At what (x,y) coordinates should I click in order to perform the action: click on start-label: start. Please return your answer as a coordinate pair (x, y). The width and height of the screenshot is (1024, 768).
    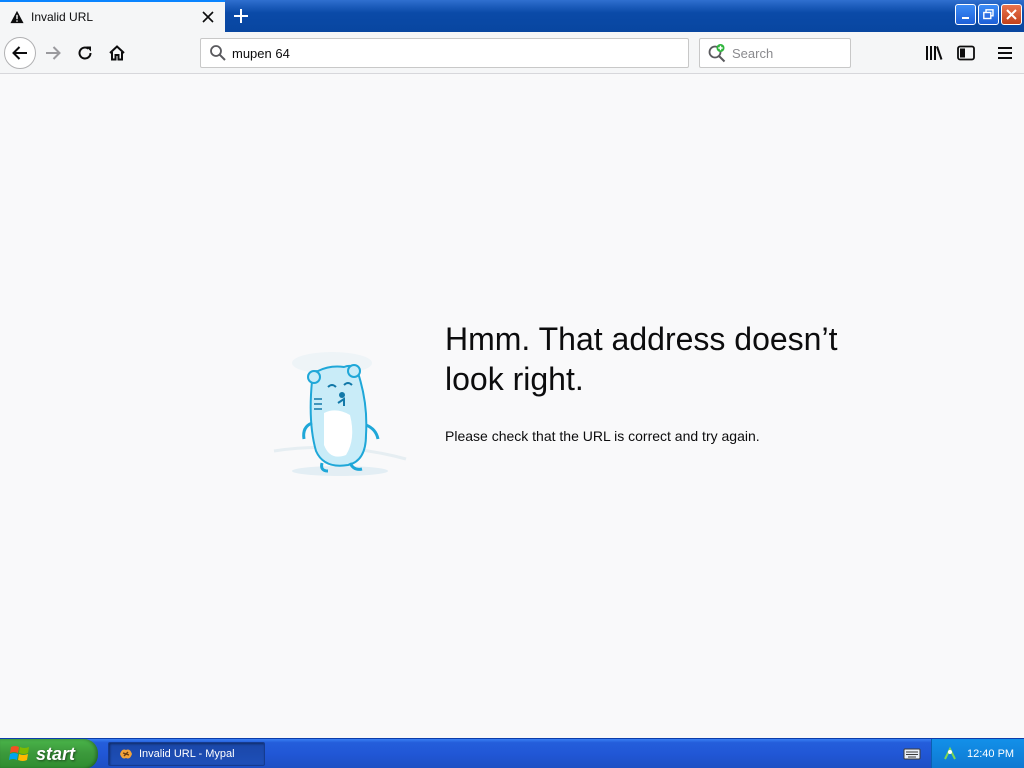
    Looking at the image, I should click on (56, 753).